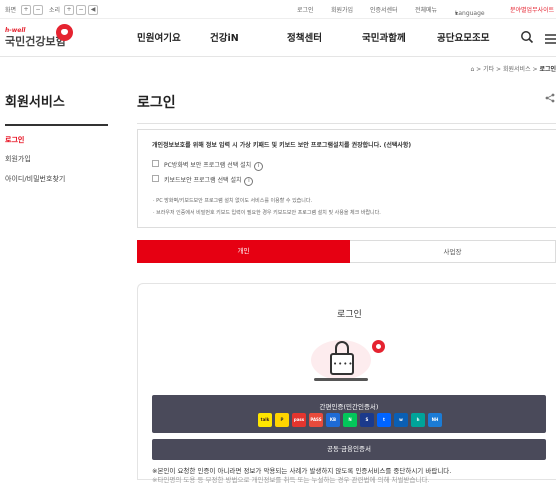  What do you see at coordinates (488, 69) in the screenshot?
I see `breadcrumb-item: 기타` at bounding box center [488, 69].